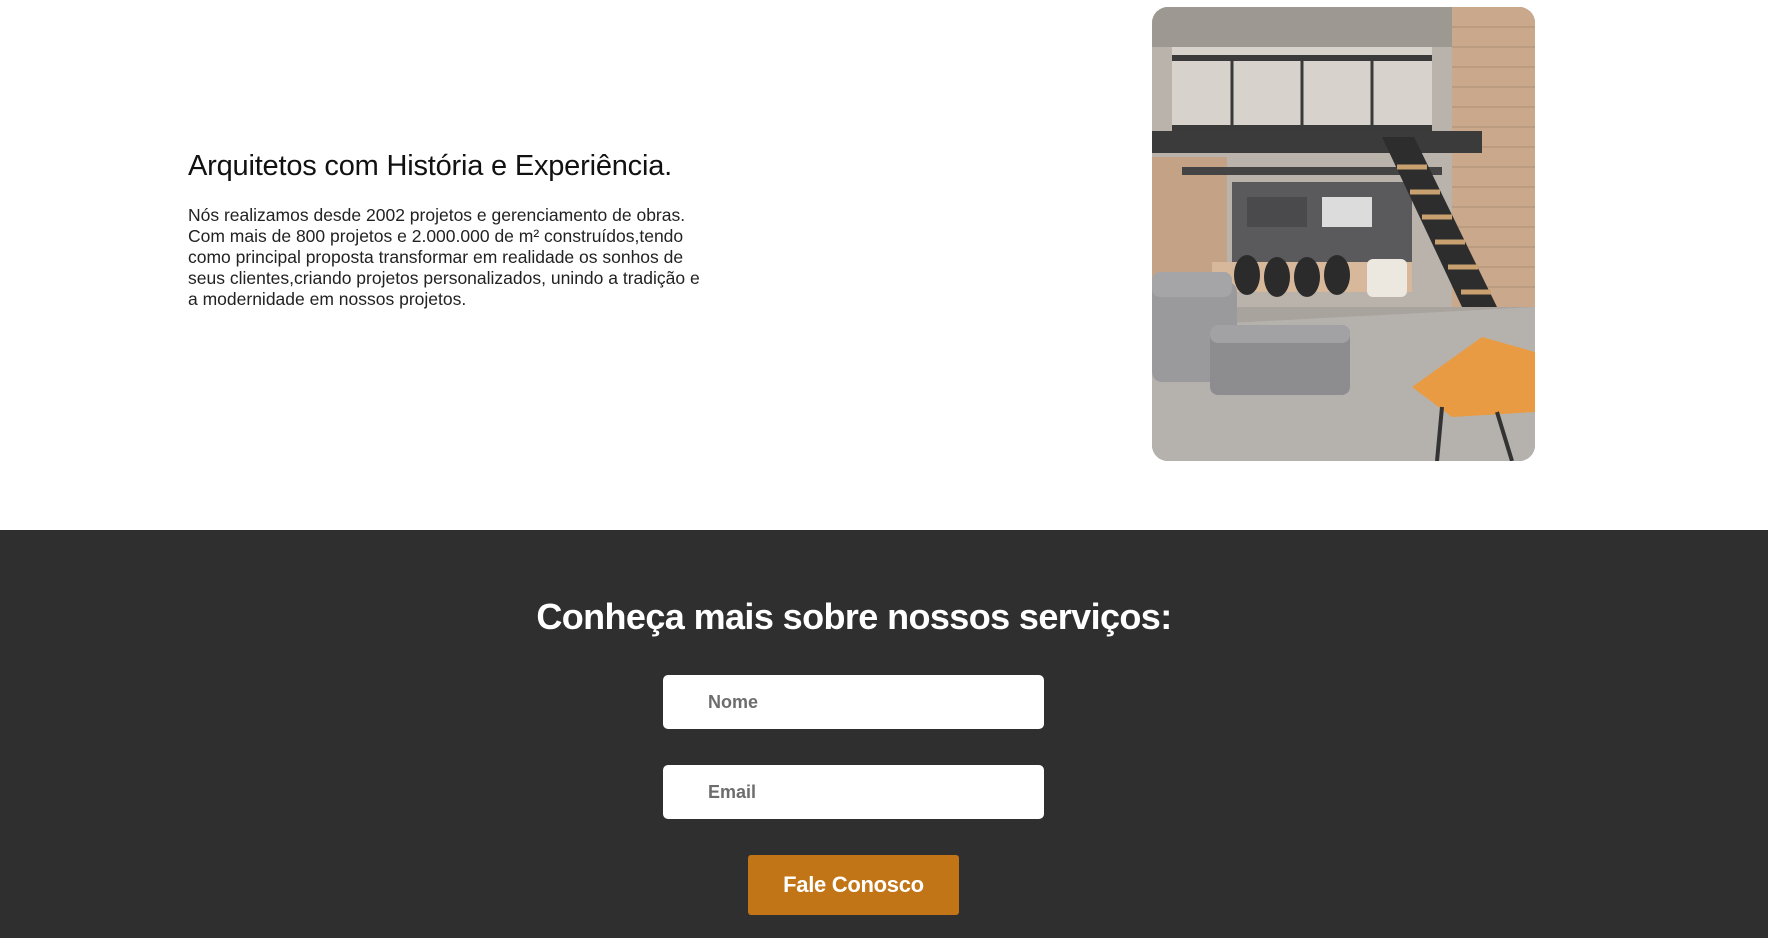  Describe the element at coordinates (1343, 234) in the screenshot. I see `loft-interior-photo` at that location.